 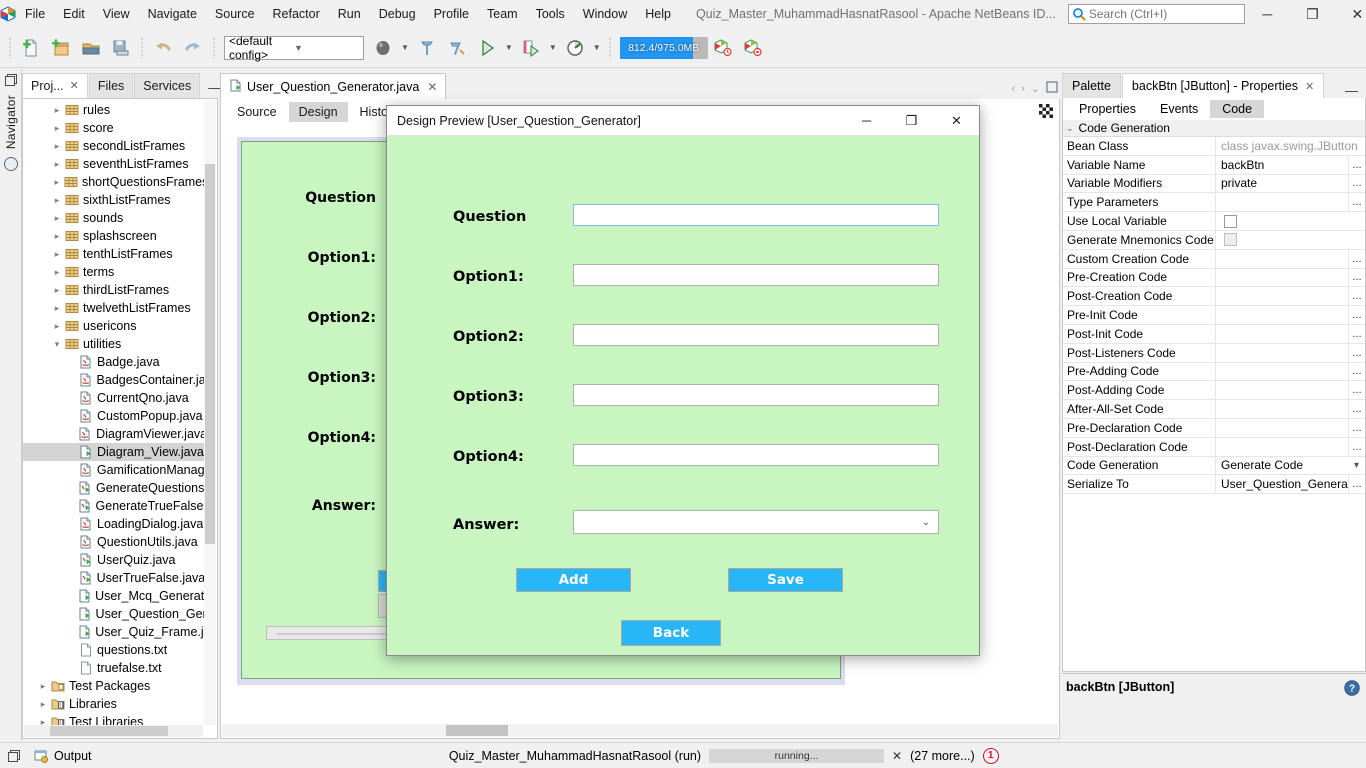 What do you see at coordinates (1352, 688) in the screenshot?
I see `help-icon: ?` at bounding box center [1352, 688].